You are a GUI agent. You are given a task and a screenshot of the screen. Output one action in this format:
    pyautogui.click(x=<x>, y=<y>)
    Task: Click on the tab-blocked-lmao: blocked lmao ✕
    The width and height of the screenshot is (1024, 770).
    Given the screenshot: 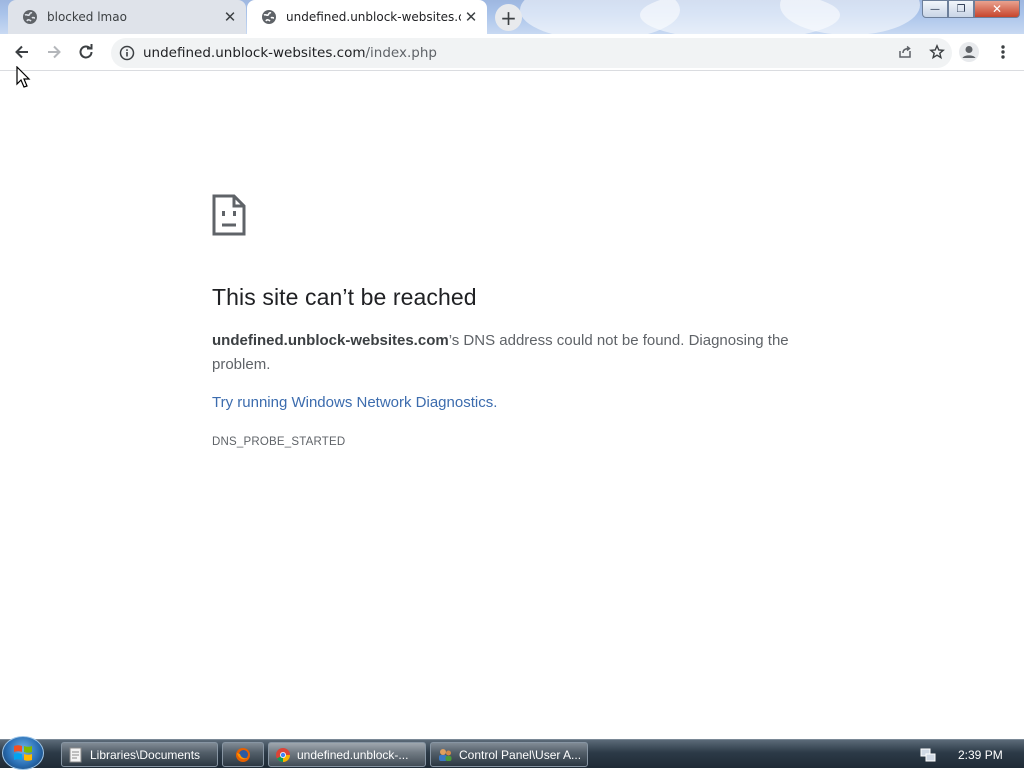 What is the action you would take?
    pyautogui.click(x=127, y=17)
    